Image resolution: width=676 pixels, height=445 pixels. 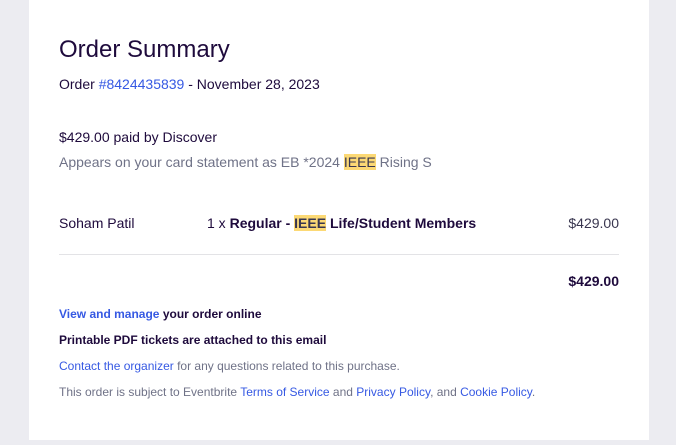 What do you see at coordinates (343, 392) in the screenshot?
I see `terms-and-1: and` at bounding box center [343, 392].